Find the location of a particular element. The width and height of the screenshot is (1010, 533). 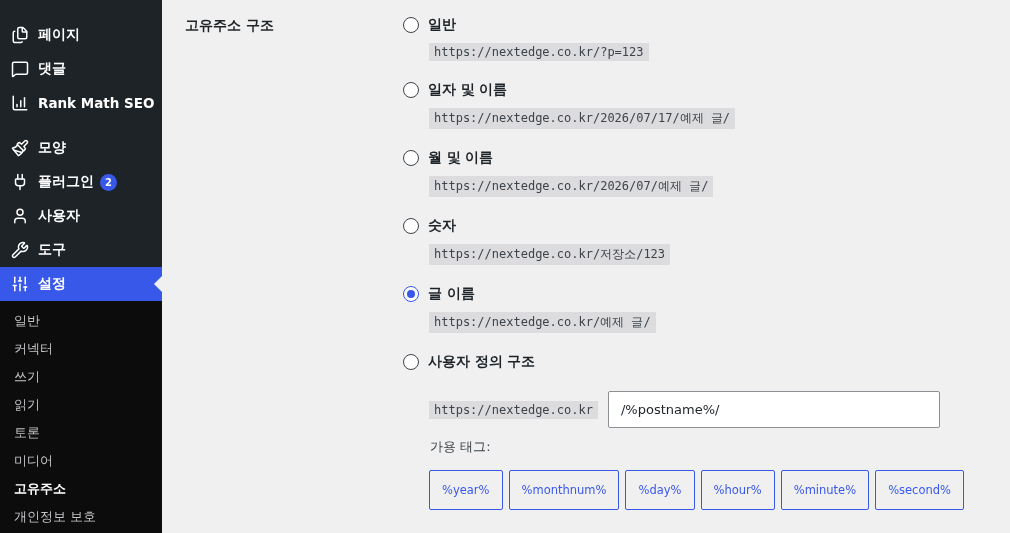

sidebar-menu-item: 사용자 is located at coordinates (81, 216).